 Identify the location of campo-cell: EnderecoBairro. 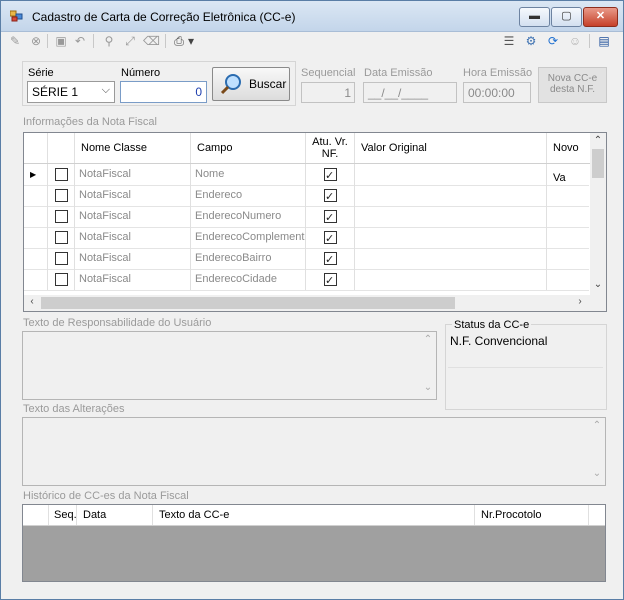
(248, 258).